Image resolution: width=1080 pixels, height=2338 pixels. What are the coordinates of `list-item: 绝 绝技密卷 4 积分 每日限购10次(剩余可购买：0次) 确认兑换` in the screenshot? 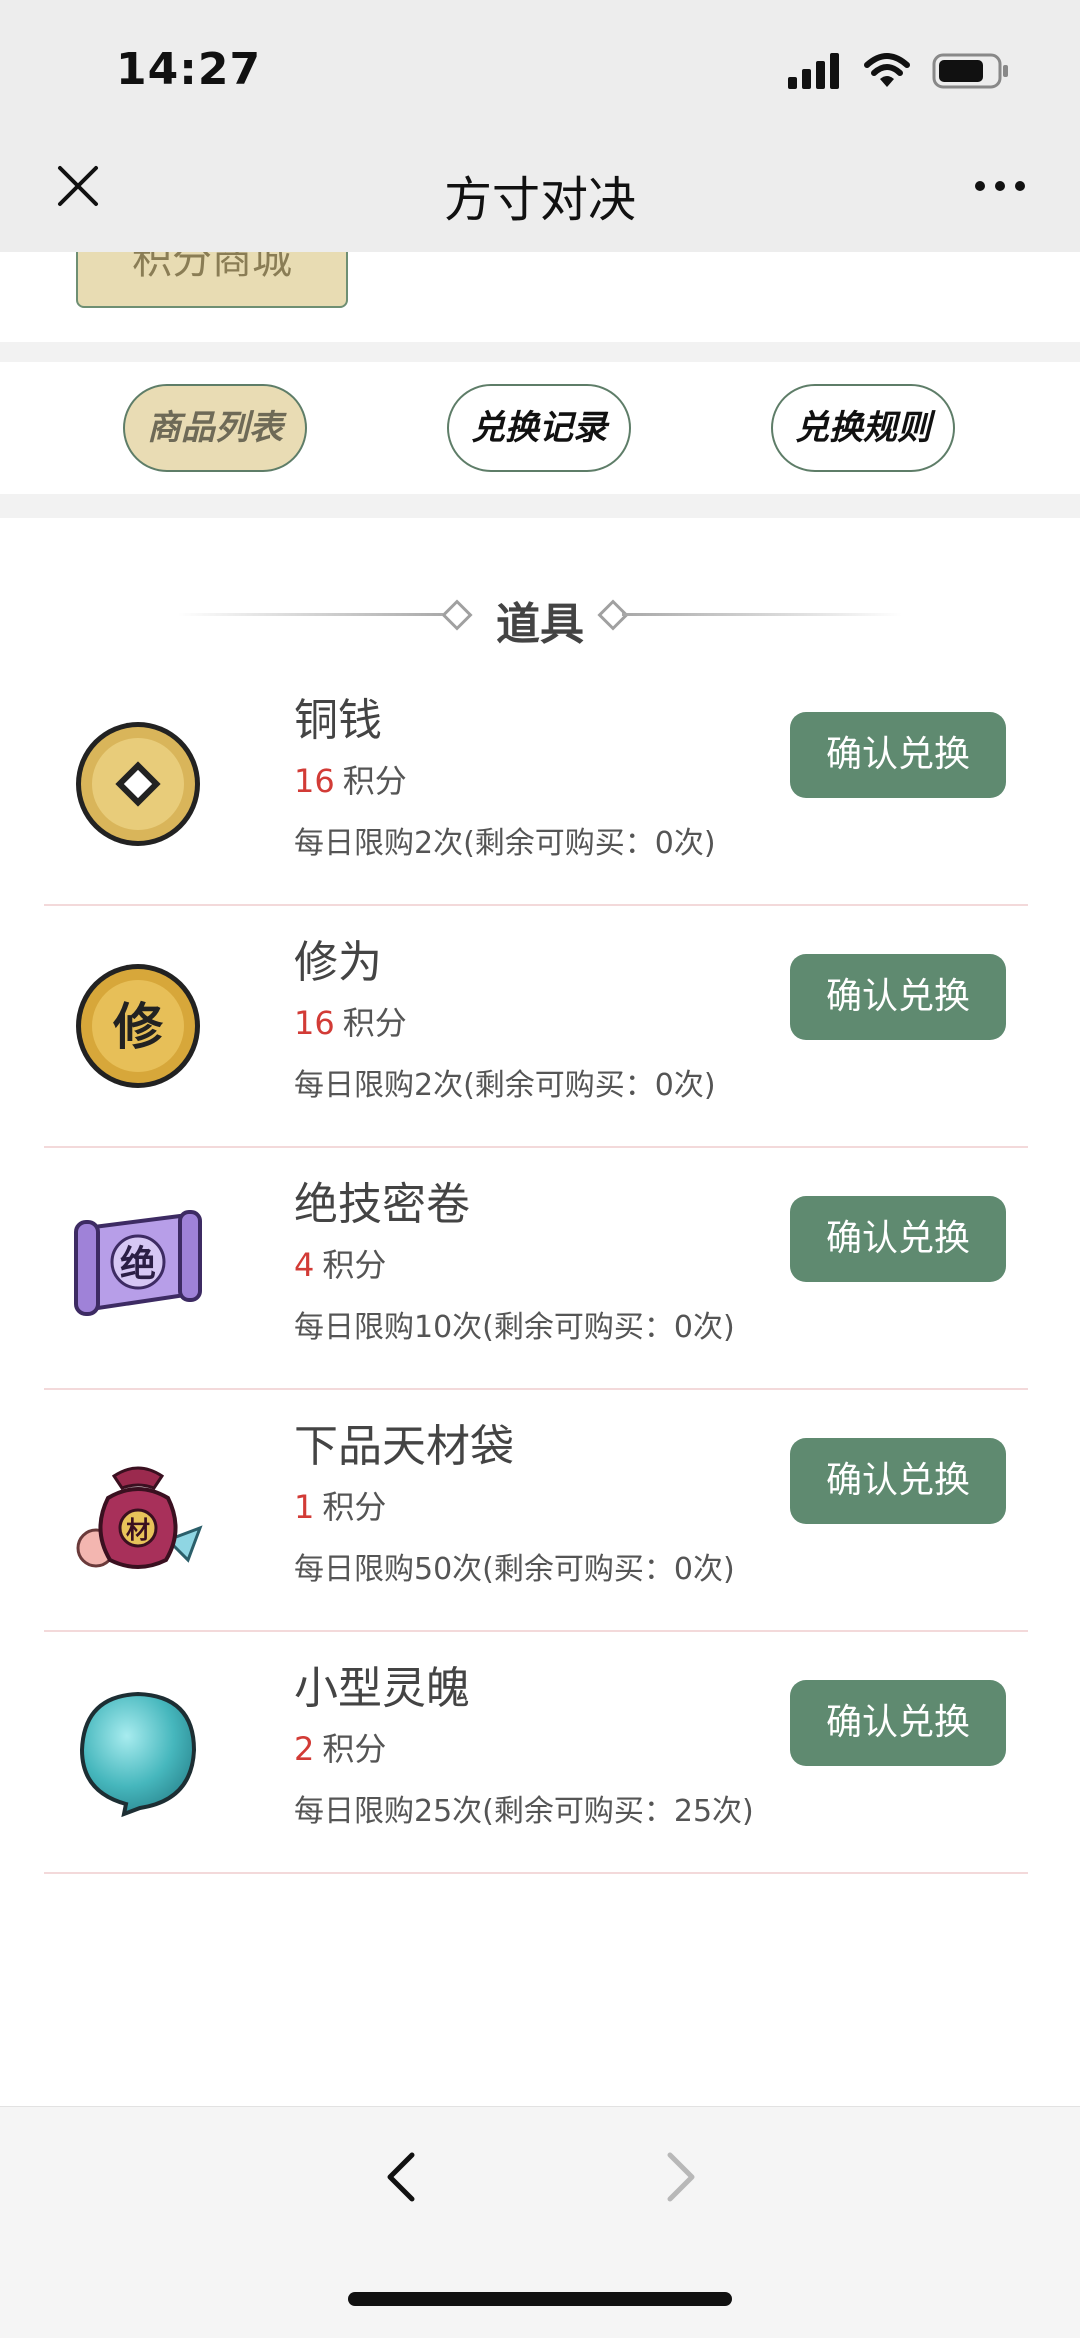 It's located at (536, 1269).